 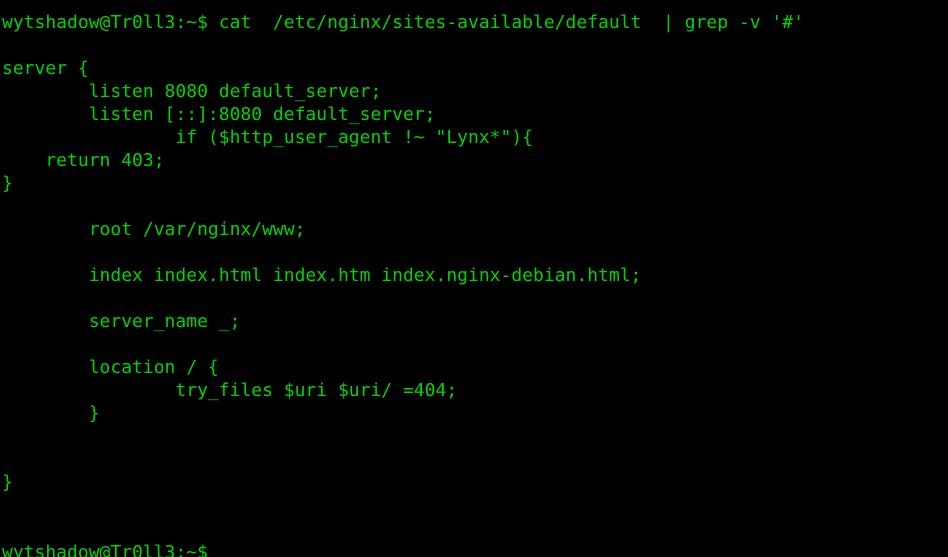 What do you see at coordinates (7, 482) in the screenshot?
I see `config-line-server-close: }` at bounding box center [7, 482].